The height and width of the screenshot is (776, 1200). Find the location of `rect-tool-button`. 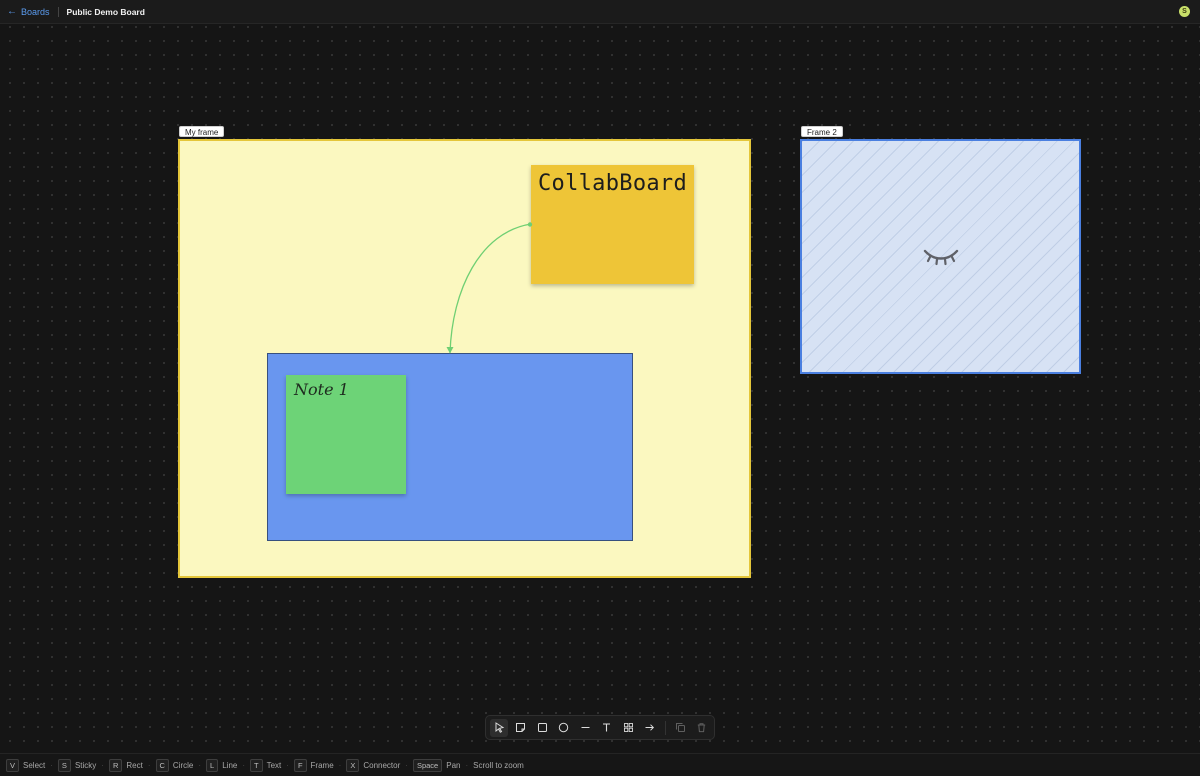

rect-tool-button is located at coordinates (542, 728).